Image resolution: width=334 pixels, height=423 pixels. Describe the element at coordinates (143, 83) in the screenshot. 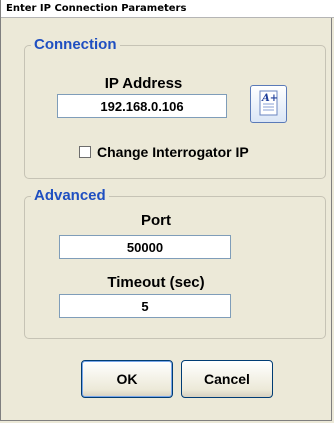

I see `ip-address-label: IP Address` at that location.